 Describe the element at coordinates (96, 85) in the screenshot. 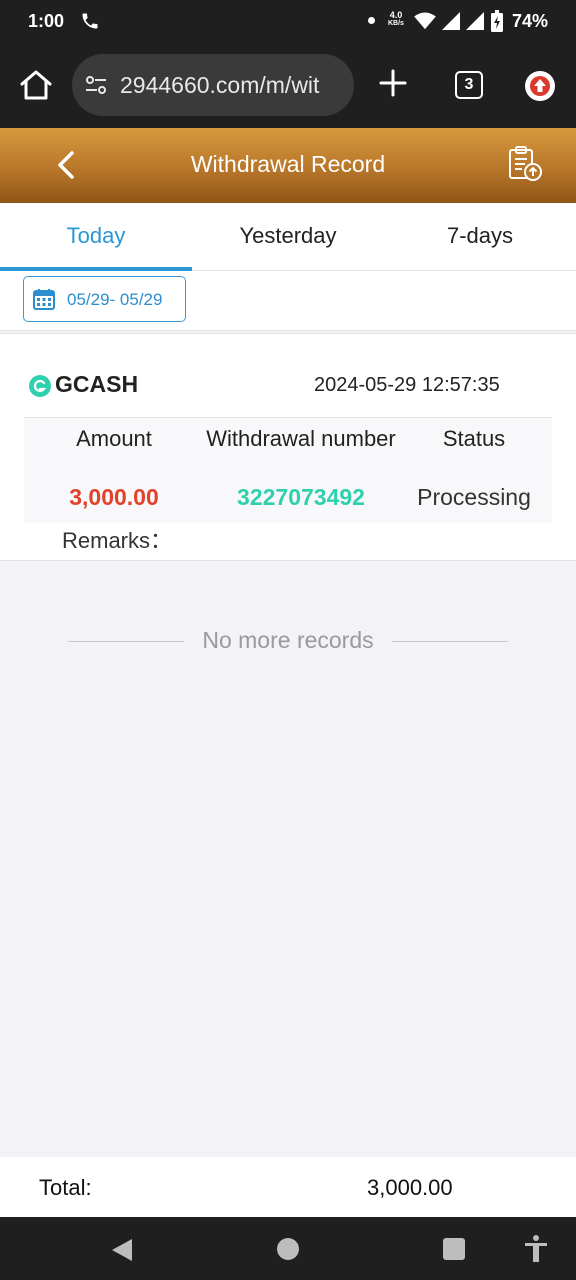

I see `site-settings-icon` at that location.